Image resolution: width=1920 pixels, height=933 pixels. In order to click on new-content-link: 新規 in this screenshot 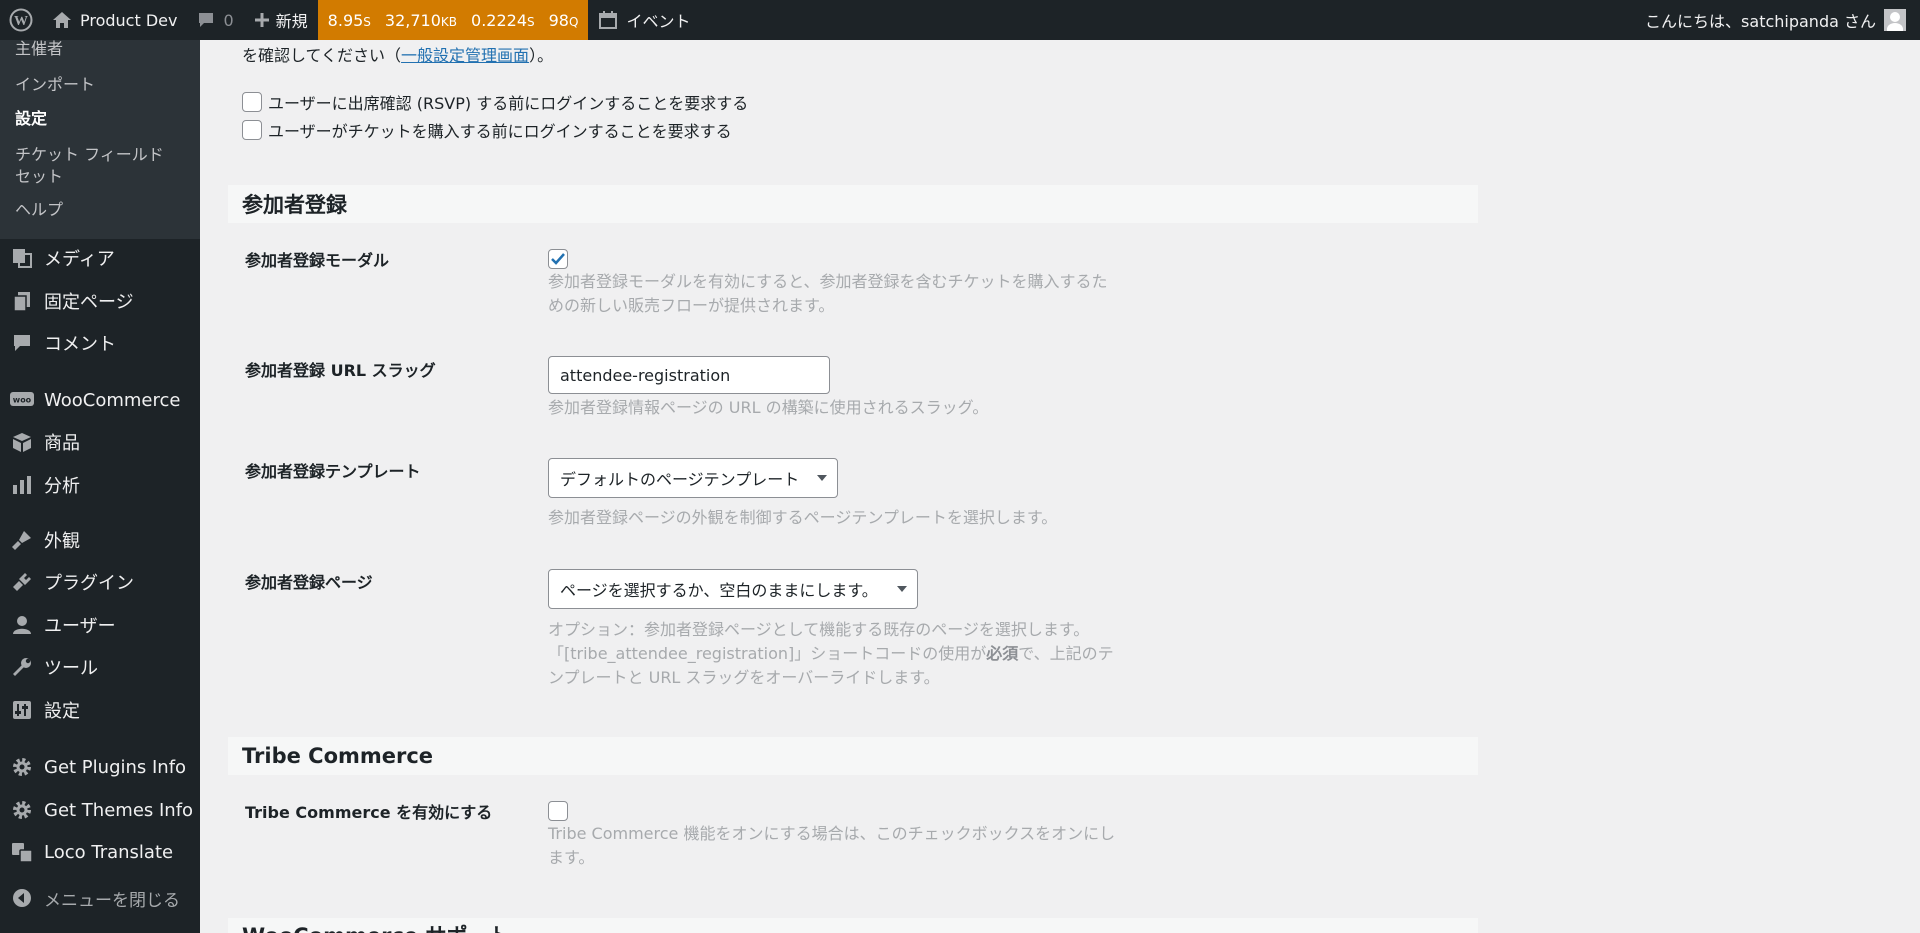, I will do `click(281, 20)`.